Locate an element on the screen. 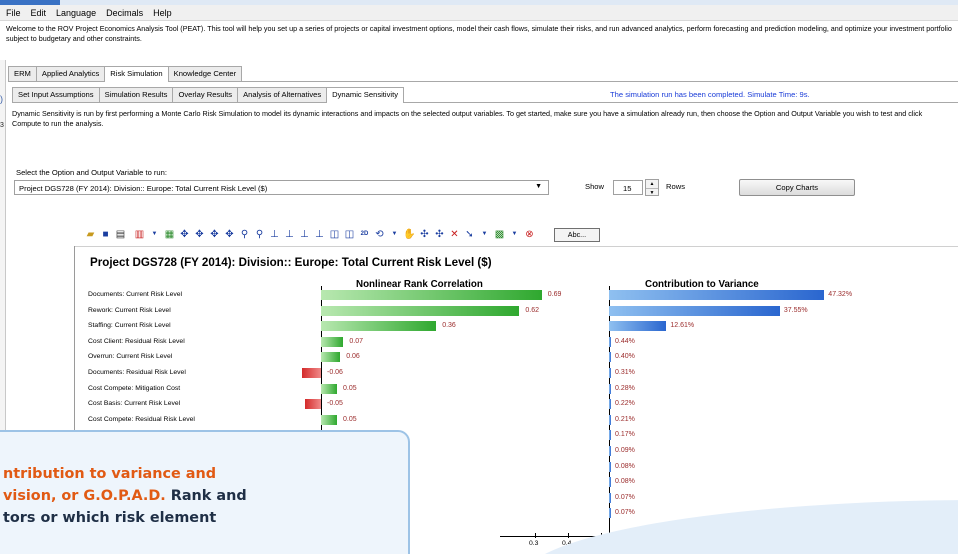 Image resolution: width=958 pixels, height=554 pixels. 2d-icon: 2D is located at coordinates (364, 234).